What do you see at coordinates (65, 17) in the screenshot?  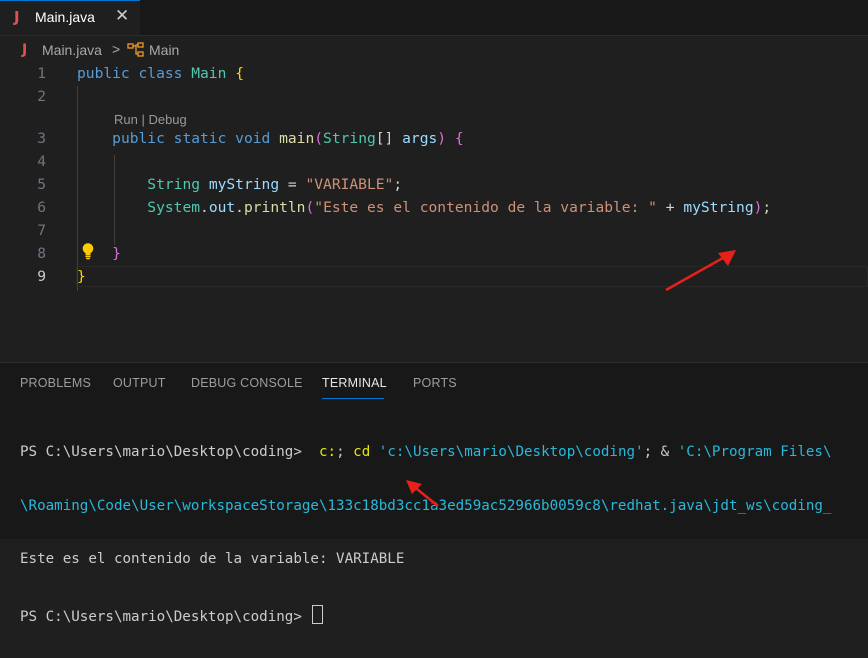 I see `tab-label: Main.java` at bounding box center [65, 17].